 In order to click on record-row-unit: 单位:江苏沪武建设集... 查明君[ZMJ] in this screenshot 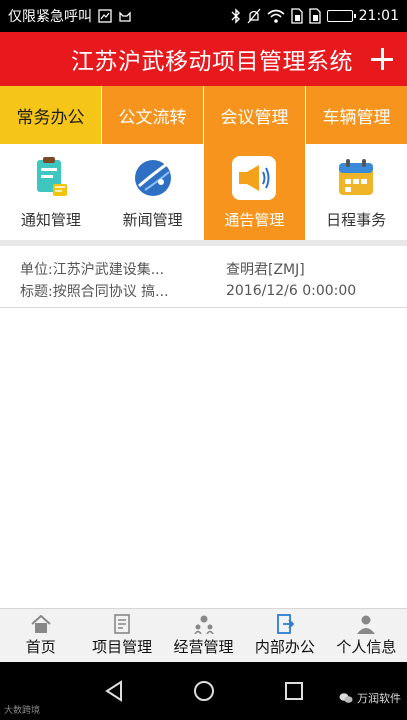, I will do `click(213, 269)`.